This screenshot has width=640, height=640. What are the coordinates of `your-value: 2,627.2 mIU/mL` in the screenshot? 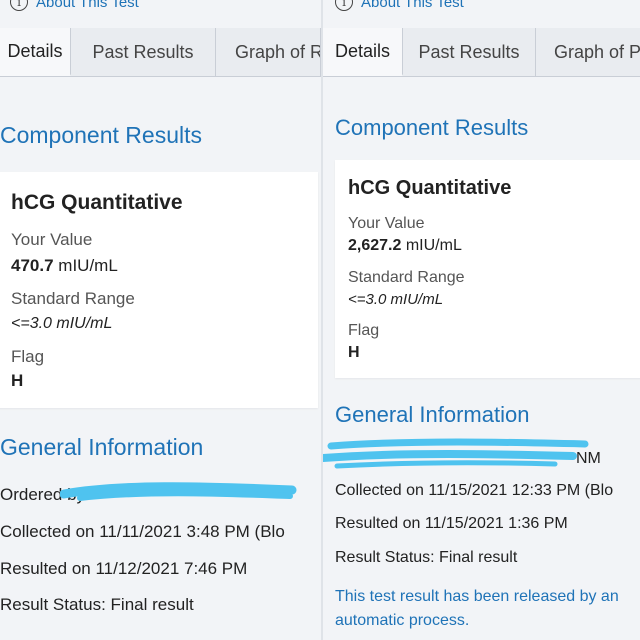 It's located at (405, 246).